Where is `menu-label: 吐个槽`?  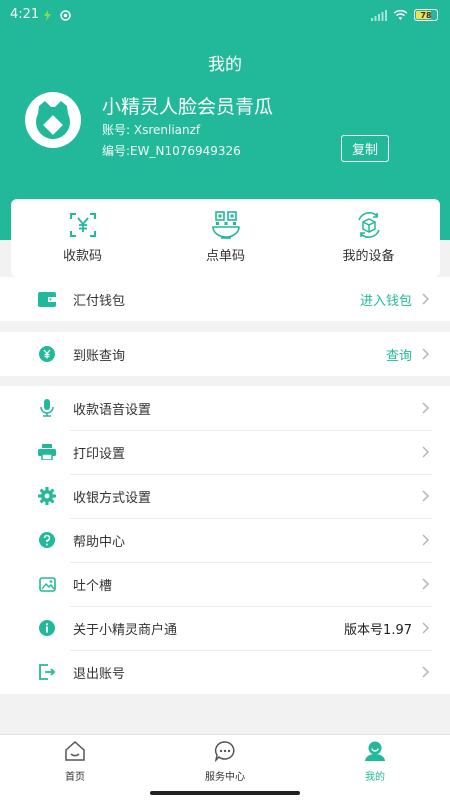 menu-label: 吐个槽 is located at coordinates (93, 586).